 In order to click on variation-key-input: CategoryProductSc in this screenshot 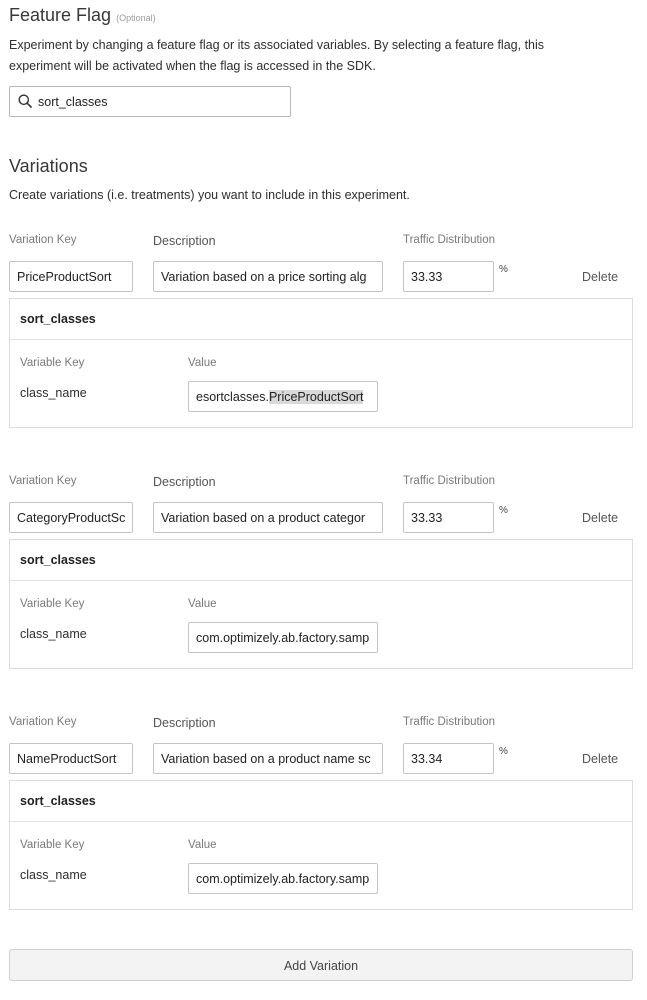, I will do `click(71, 517)`.